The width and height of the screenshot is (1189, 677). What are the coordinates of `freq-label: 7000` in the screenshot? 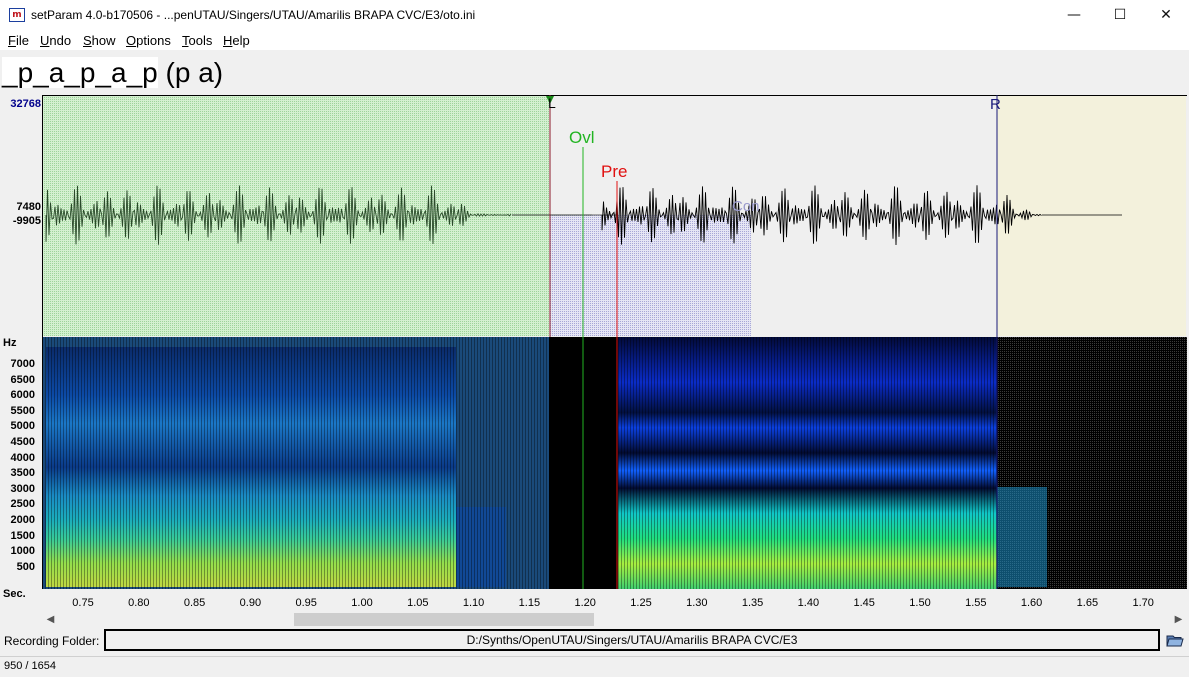 It's located at (22, 364).